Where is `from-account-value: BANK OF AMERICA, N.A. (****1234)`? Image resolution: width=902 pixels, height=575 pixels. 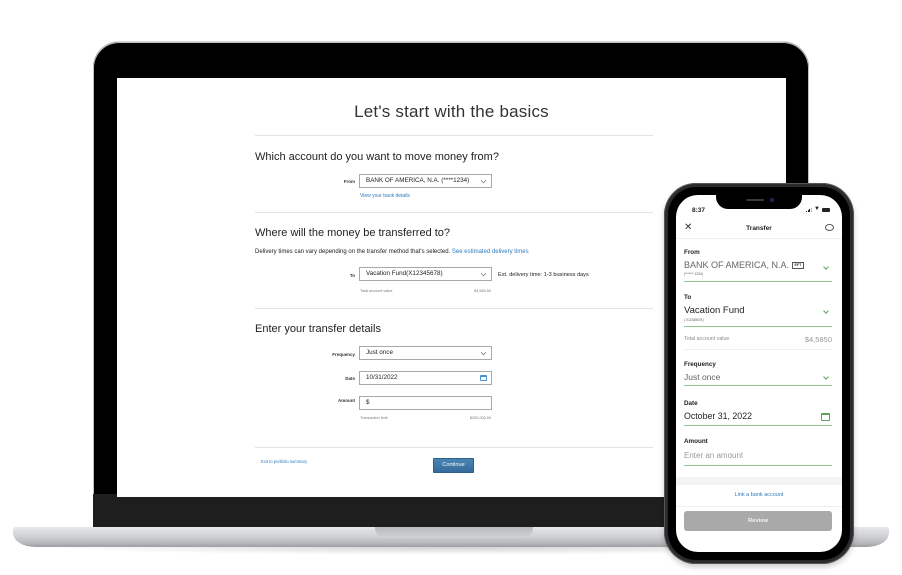
from-account-value: BANK OF AMERICA, N.A. (****1234) is located at coordinates (418, 180).